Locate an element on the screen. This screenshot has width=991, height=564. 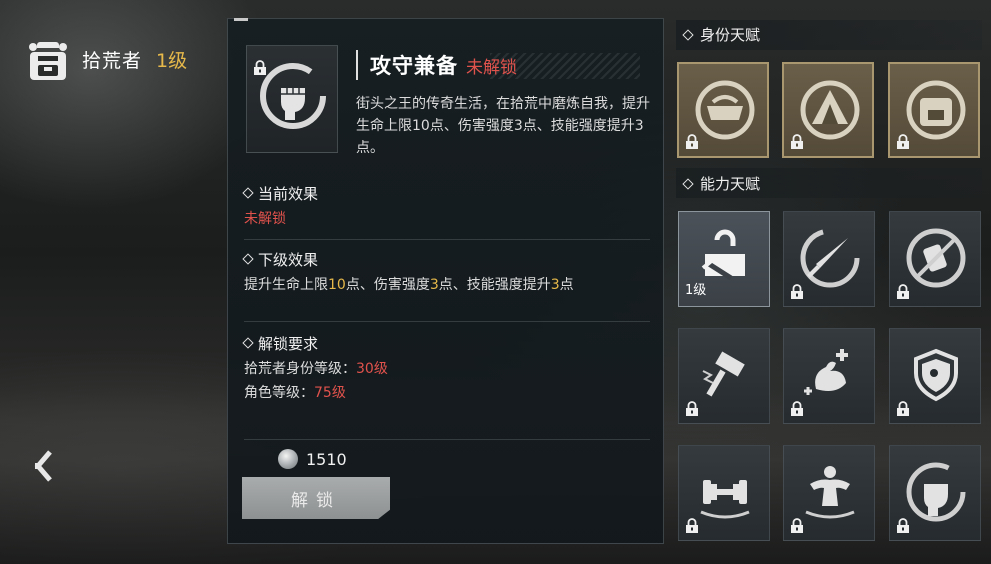
scavenger-emblem-icon is located at coordinates (725, 110).